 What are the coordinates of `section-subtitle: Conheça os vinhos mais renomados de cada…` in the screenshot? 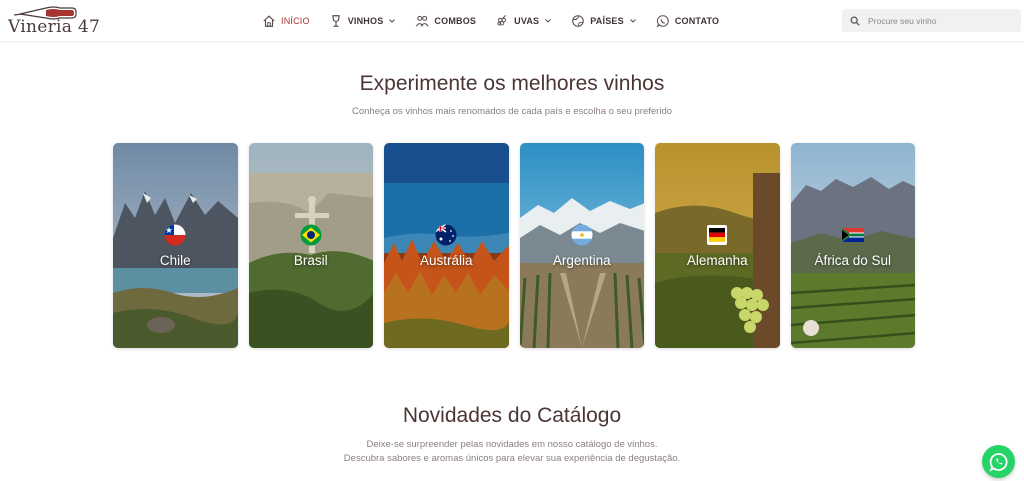 It's located at (512, 111).